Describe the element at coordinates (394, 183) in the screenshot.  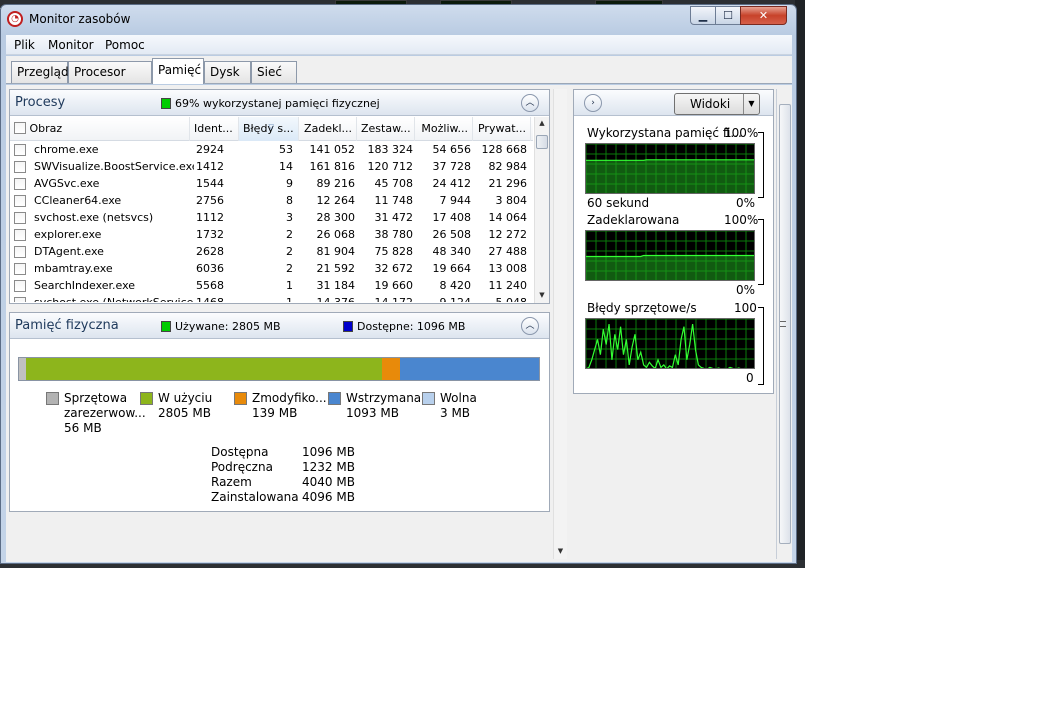
I see `process-cell: 45 708` at that location.